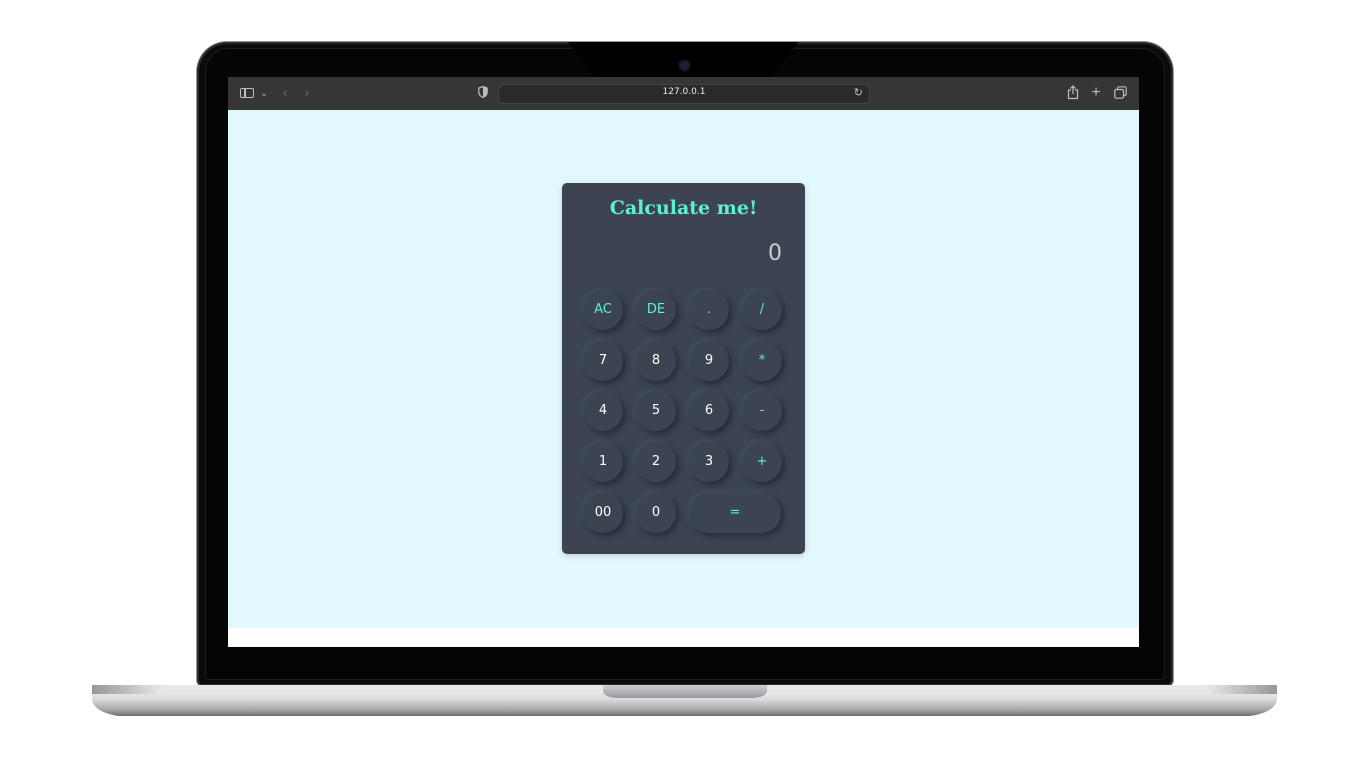 This screenshot has height=768, width=1366. What do you see at coordinates (762, 310) in the screenshot?
I see `divide-button: /` at bounding box center [762, 310].